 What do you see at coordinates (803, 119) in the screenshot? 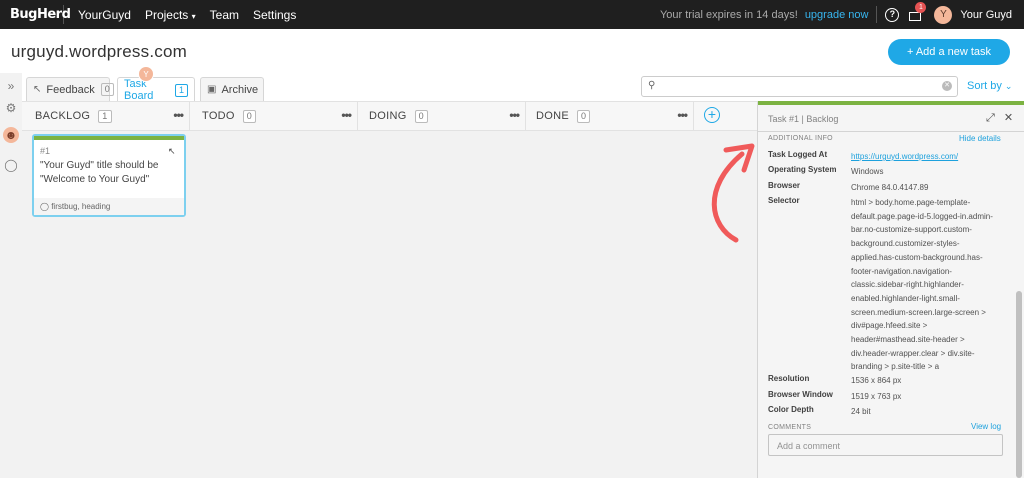
I see `panel-title: Task #1 | Backlog` at bounding box center [803, 119].